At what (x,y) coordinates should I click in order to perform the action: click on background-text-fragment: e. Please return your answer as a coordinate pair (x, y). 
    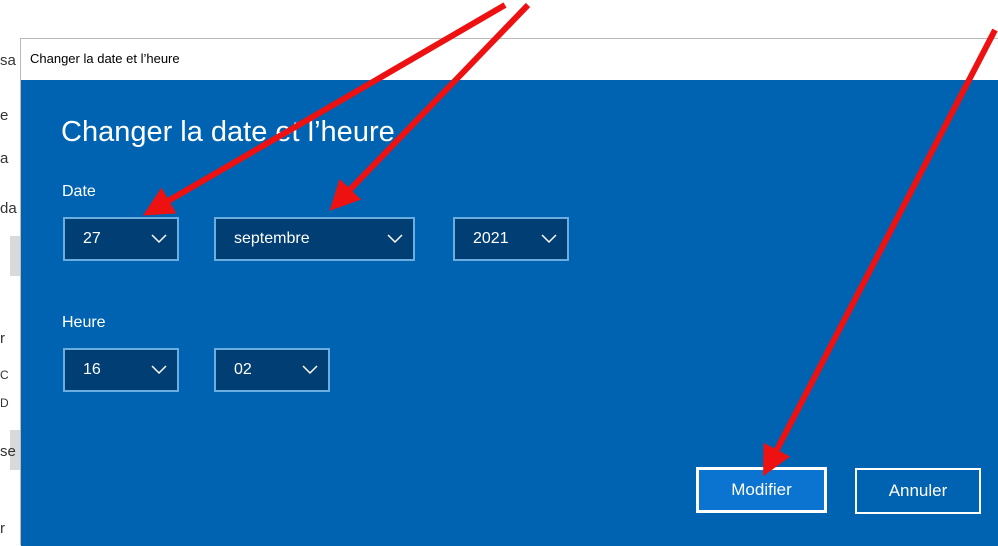
    Looking at the image, I should click on (4, 115).